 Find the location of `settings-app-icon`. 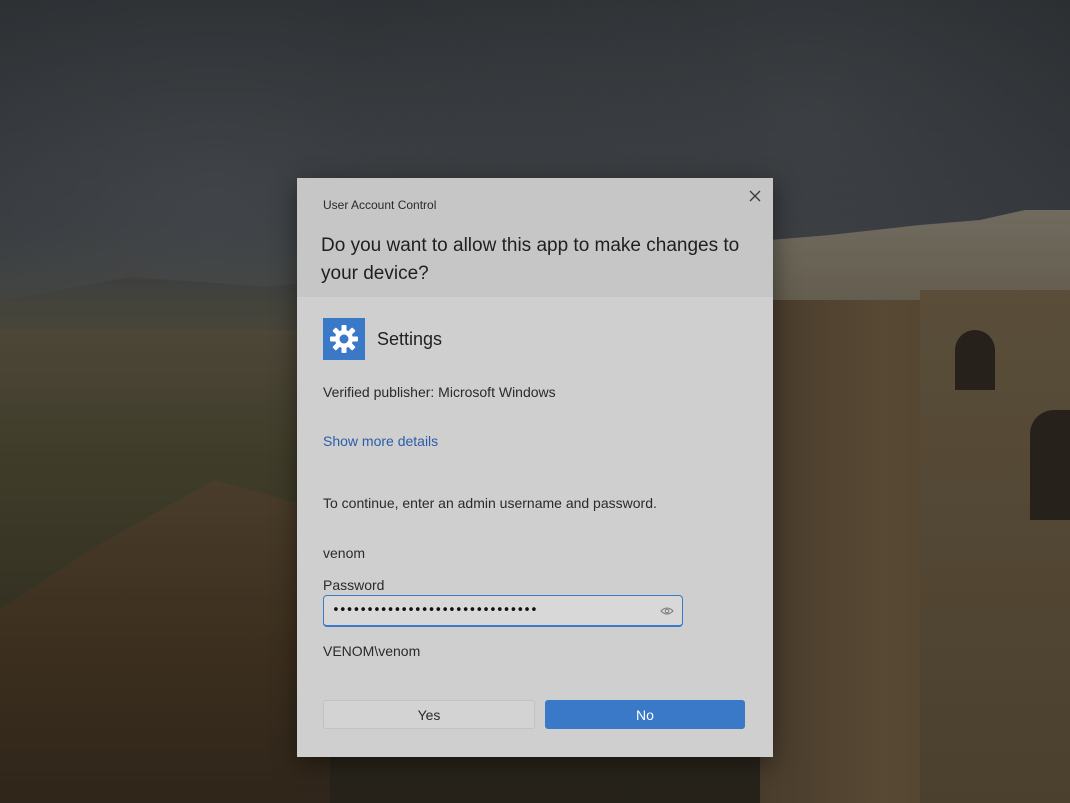

settings-app-icon is located at coordinates (344, 339).